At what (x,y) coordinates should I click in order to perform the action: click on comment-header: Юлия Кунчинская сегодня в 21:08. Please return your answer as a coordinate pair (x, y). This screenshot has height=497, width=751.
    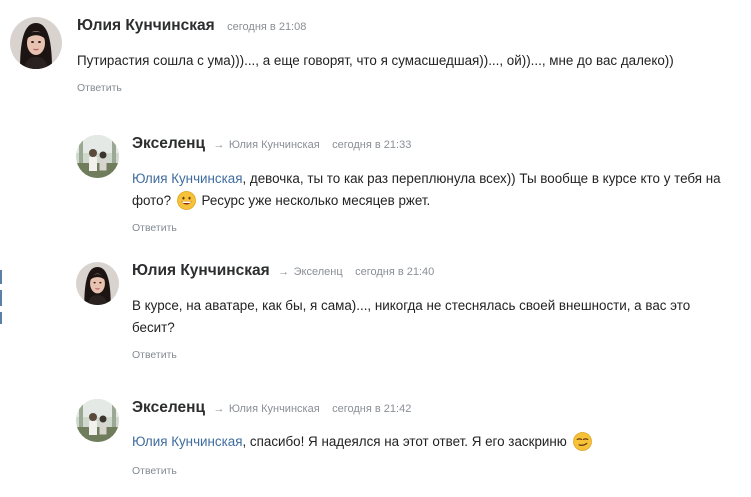
    Looking at the image, I should click on (387, 26).